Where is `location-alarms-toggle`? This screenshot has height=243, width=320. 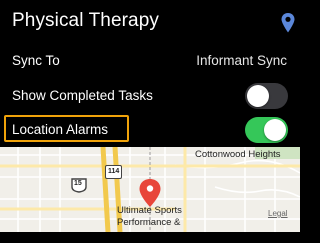 location-alarms-toggle is located at coordinates (266, 130).